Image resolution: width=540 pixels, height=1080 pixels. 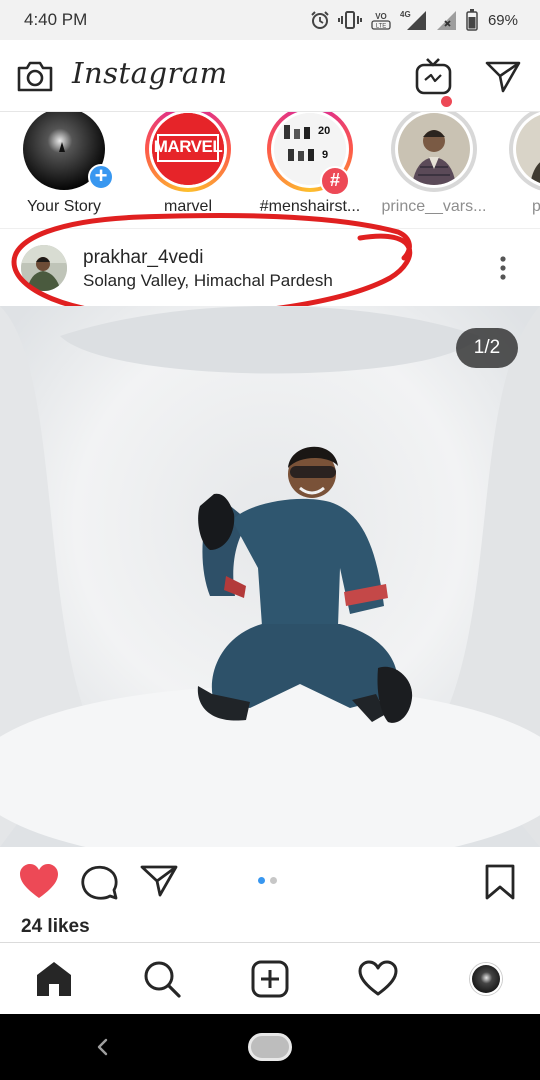 I want to click on story-marvel: MARVEL marvel, so click(x=188, y=170).